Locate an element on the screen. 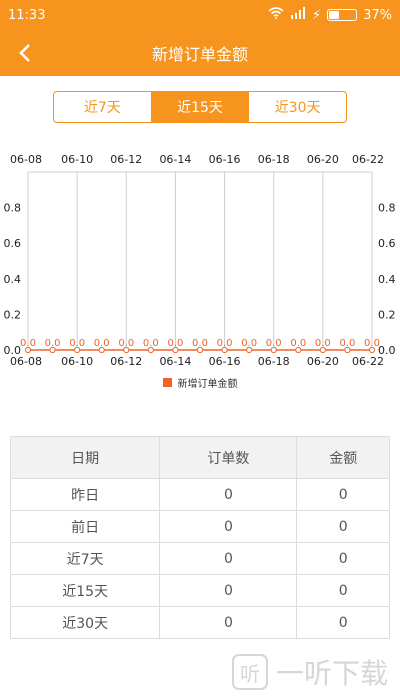 Image resolution: width=400 pixels, height=700 pixels. x-tick-label-top: 06-18 is located at coordinates (274, 159).